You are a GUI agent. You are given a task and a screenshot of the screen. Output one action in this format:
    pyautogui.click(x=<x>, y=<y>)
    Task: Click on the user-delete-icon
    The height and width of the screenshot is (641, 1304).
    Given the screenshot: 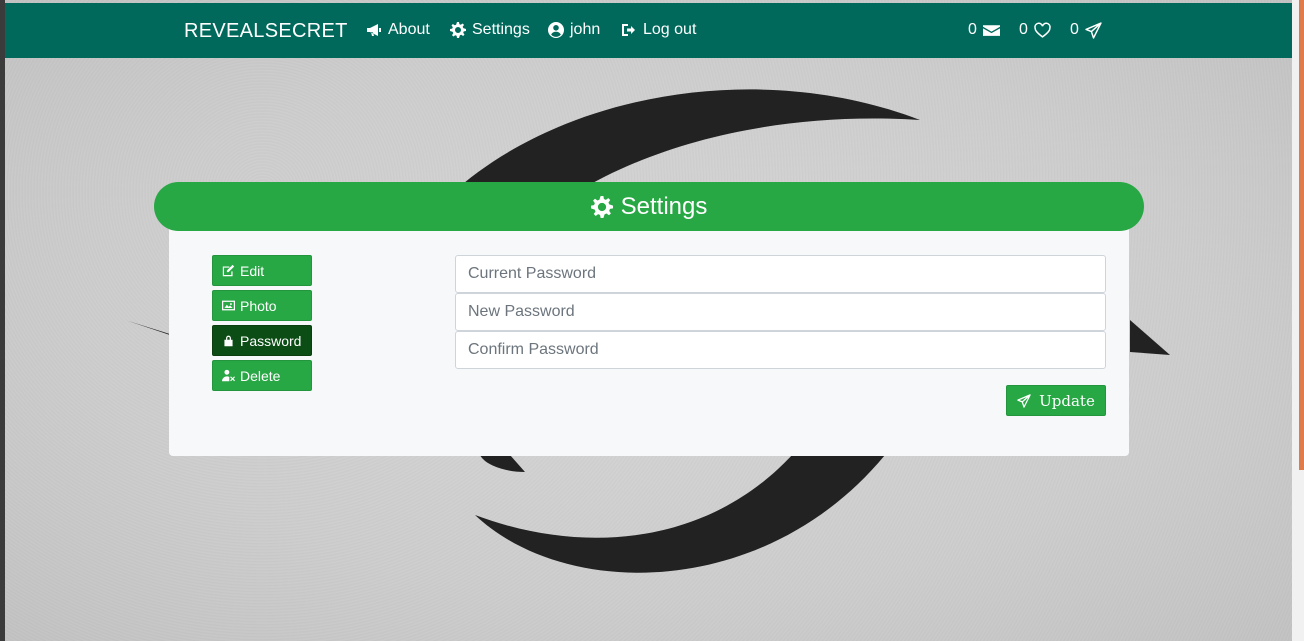 What is the action you would take?
    pyautogui.click(x=228, y=375)
    